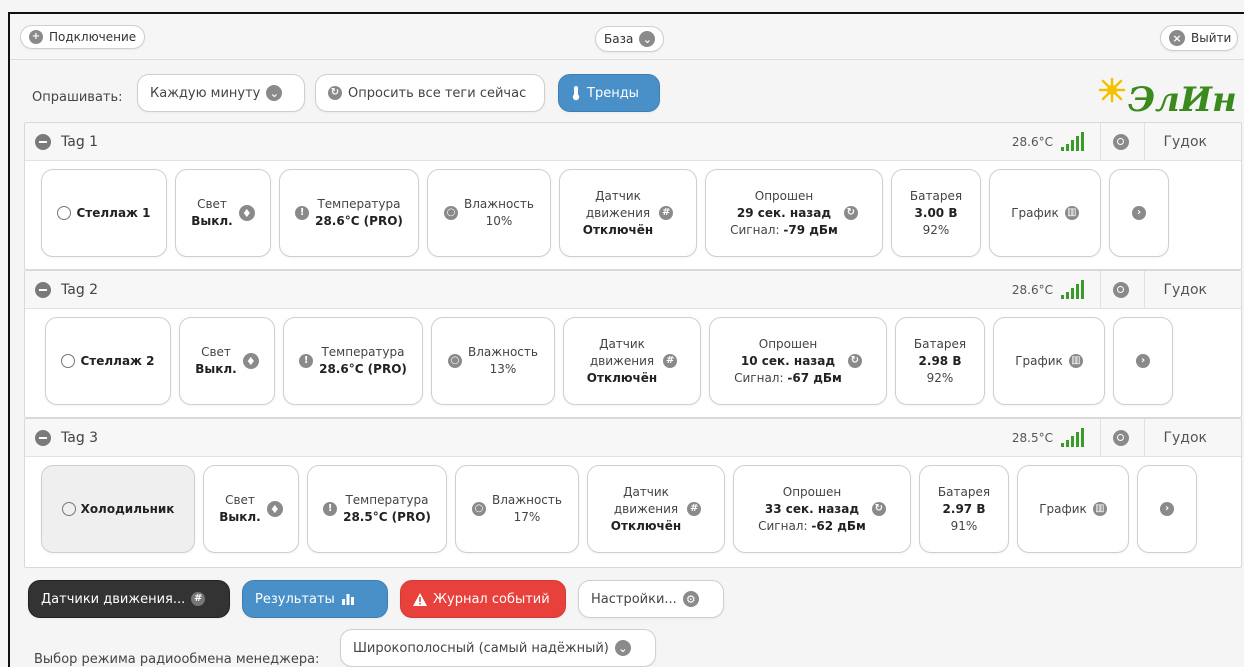 The image size is (1244, 667). What do you see at coordinates (108, 361) in the screenshot?
I see `tag-location-card: Стеллаж 2` at bounding box center [108, 361].